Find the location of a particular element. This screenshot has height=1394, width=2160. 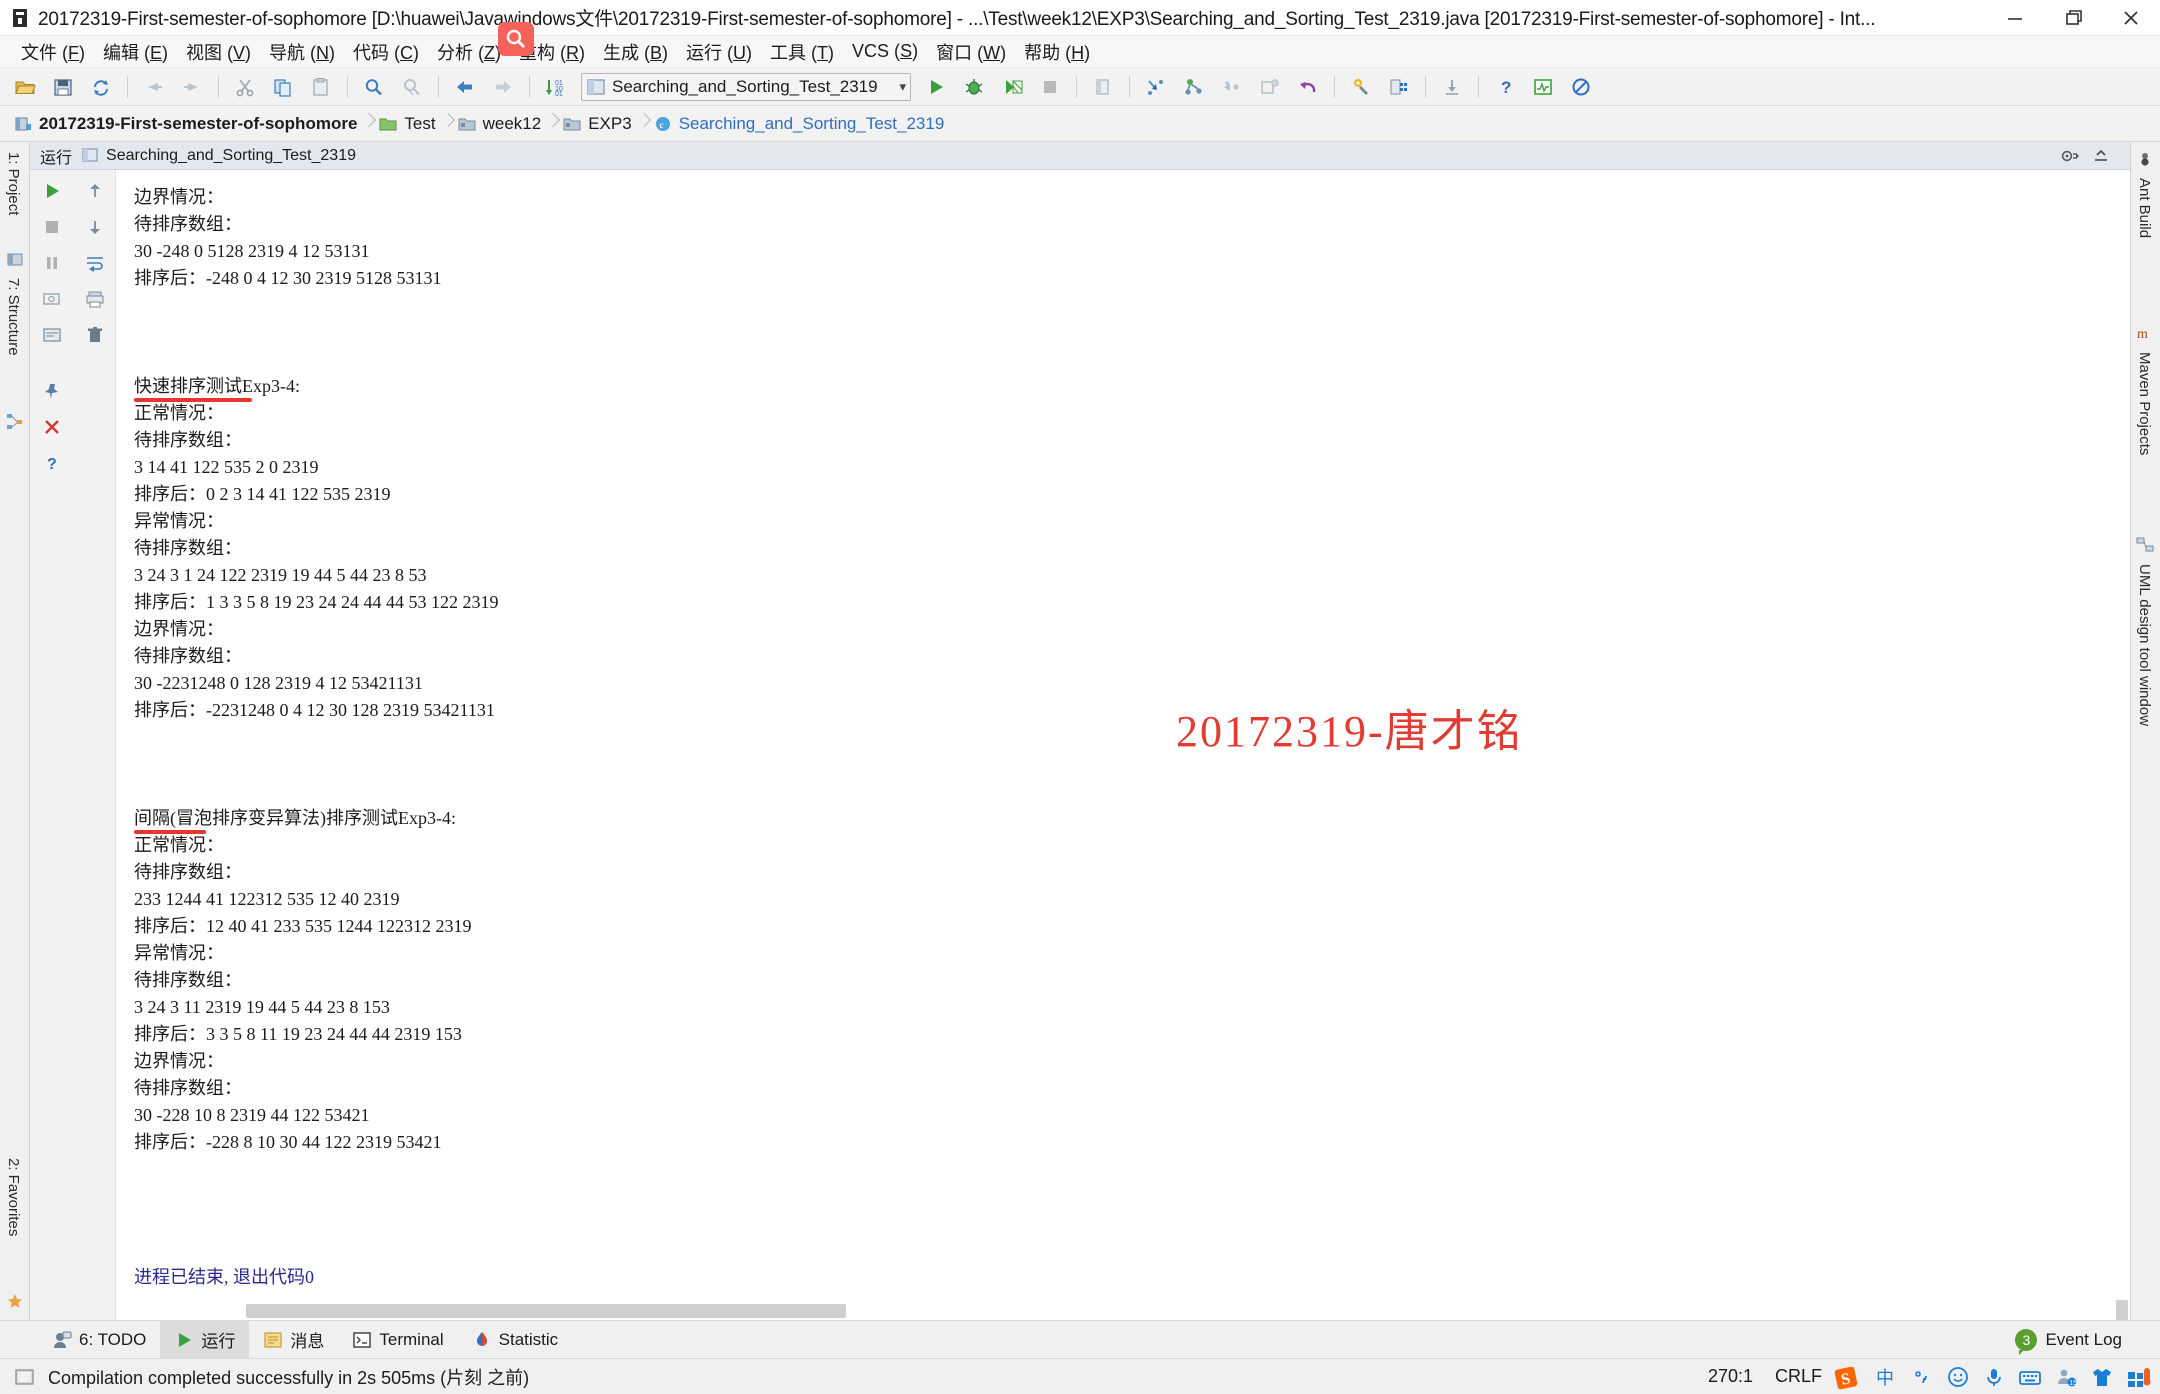

forward-icon is located at coordinates (503, 87).